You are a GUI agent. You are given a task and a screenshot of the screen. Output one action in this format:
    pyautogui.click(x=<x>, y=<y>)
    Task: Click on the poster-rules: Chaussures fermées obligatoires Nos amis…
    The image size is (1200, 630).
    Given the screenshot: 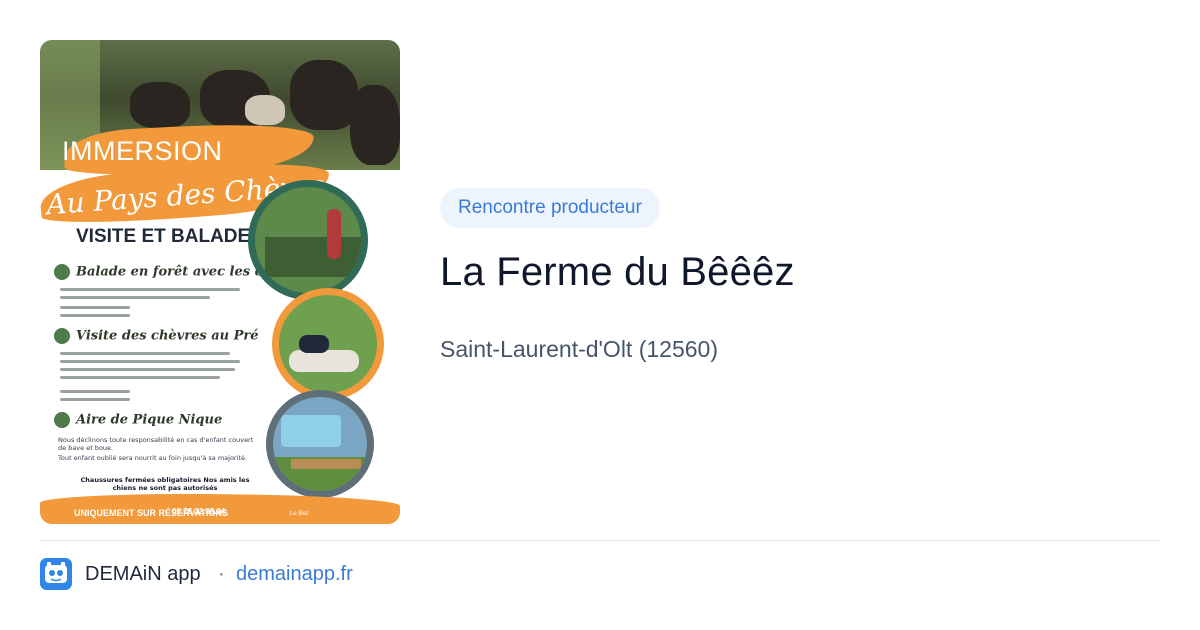 What is the action you would take?
    pyautogui.click(x=165, y=484)
    